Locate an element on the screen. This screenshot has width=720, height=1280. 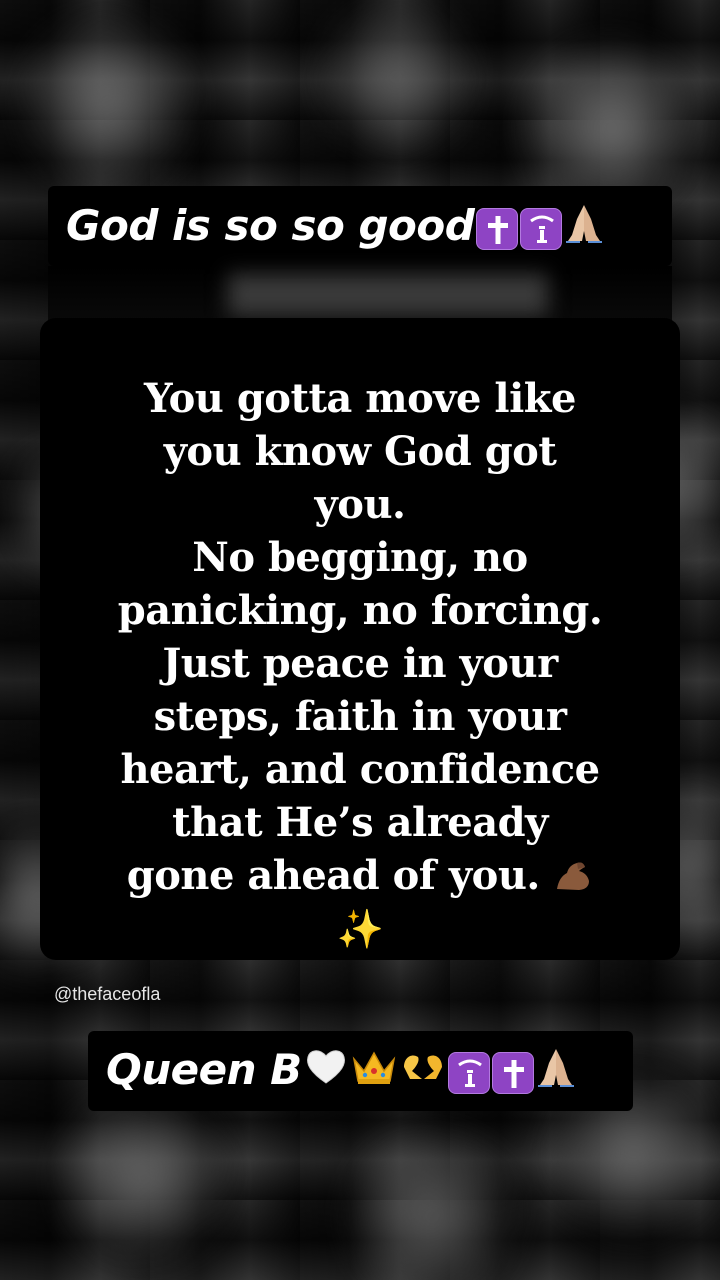
quote-line: that He’s already is located at coordinates (360, 822).